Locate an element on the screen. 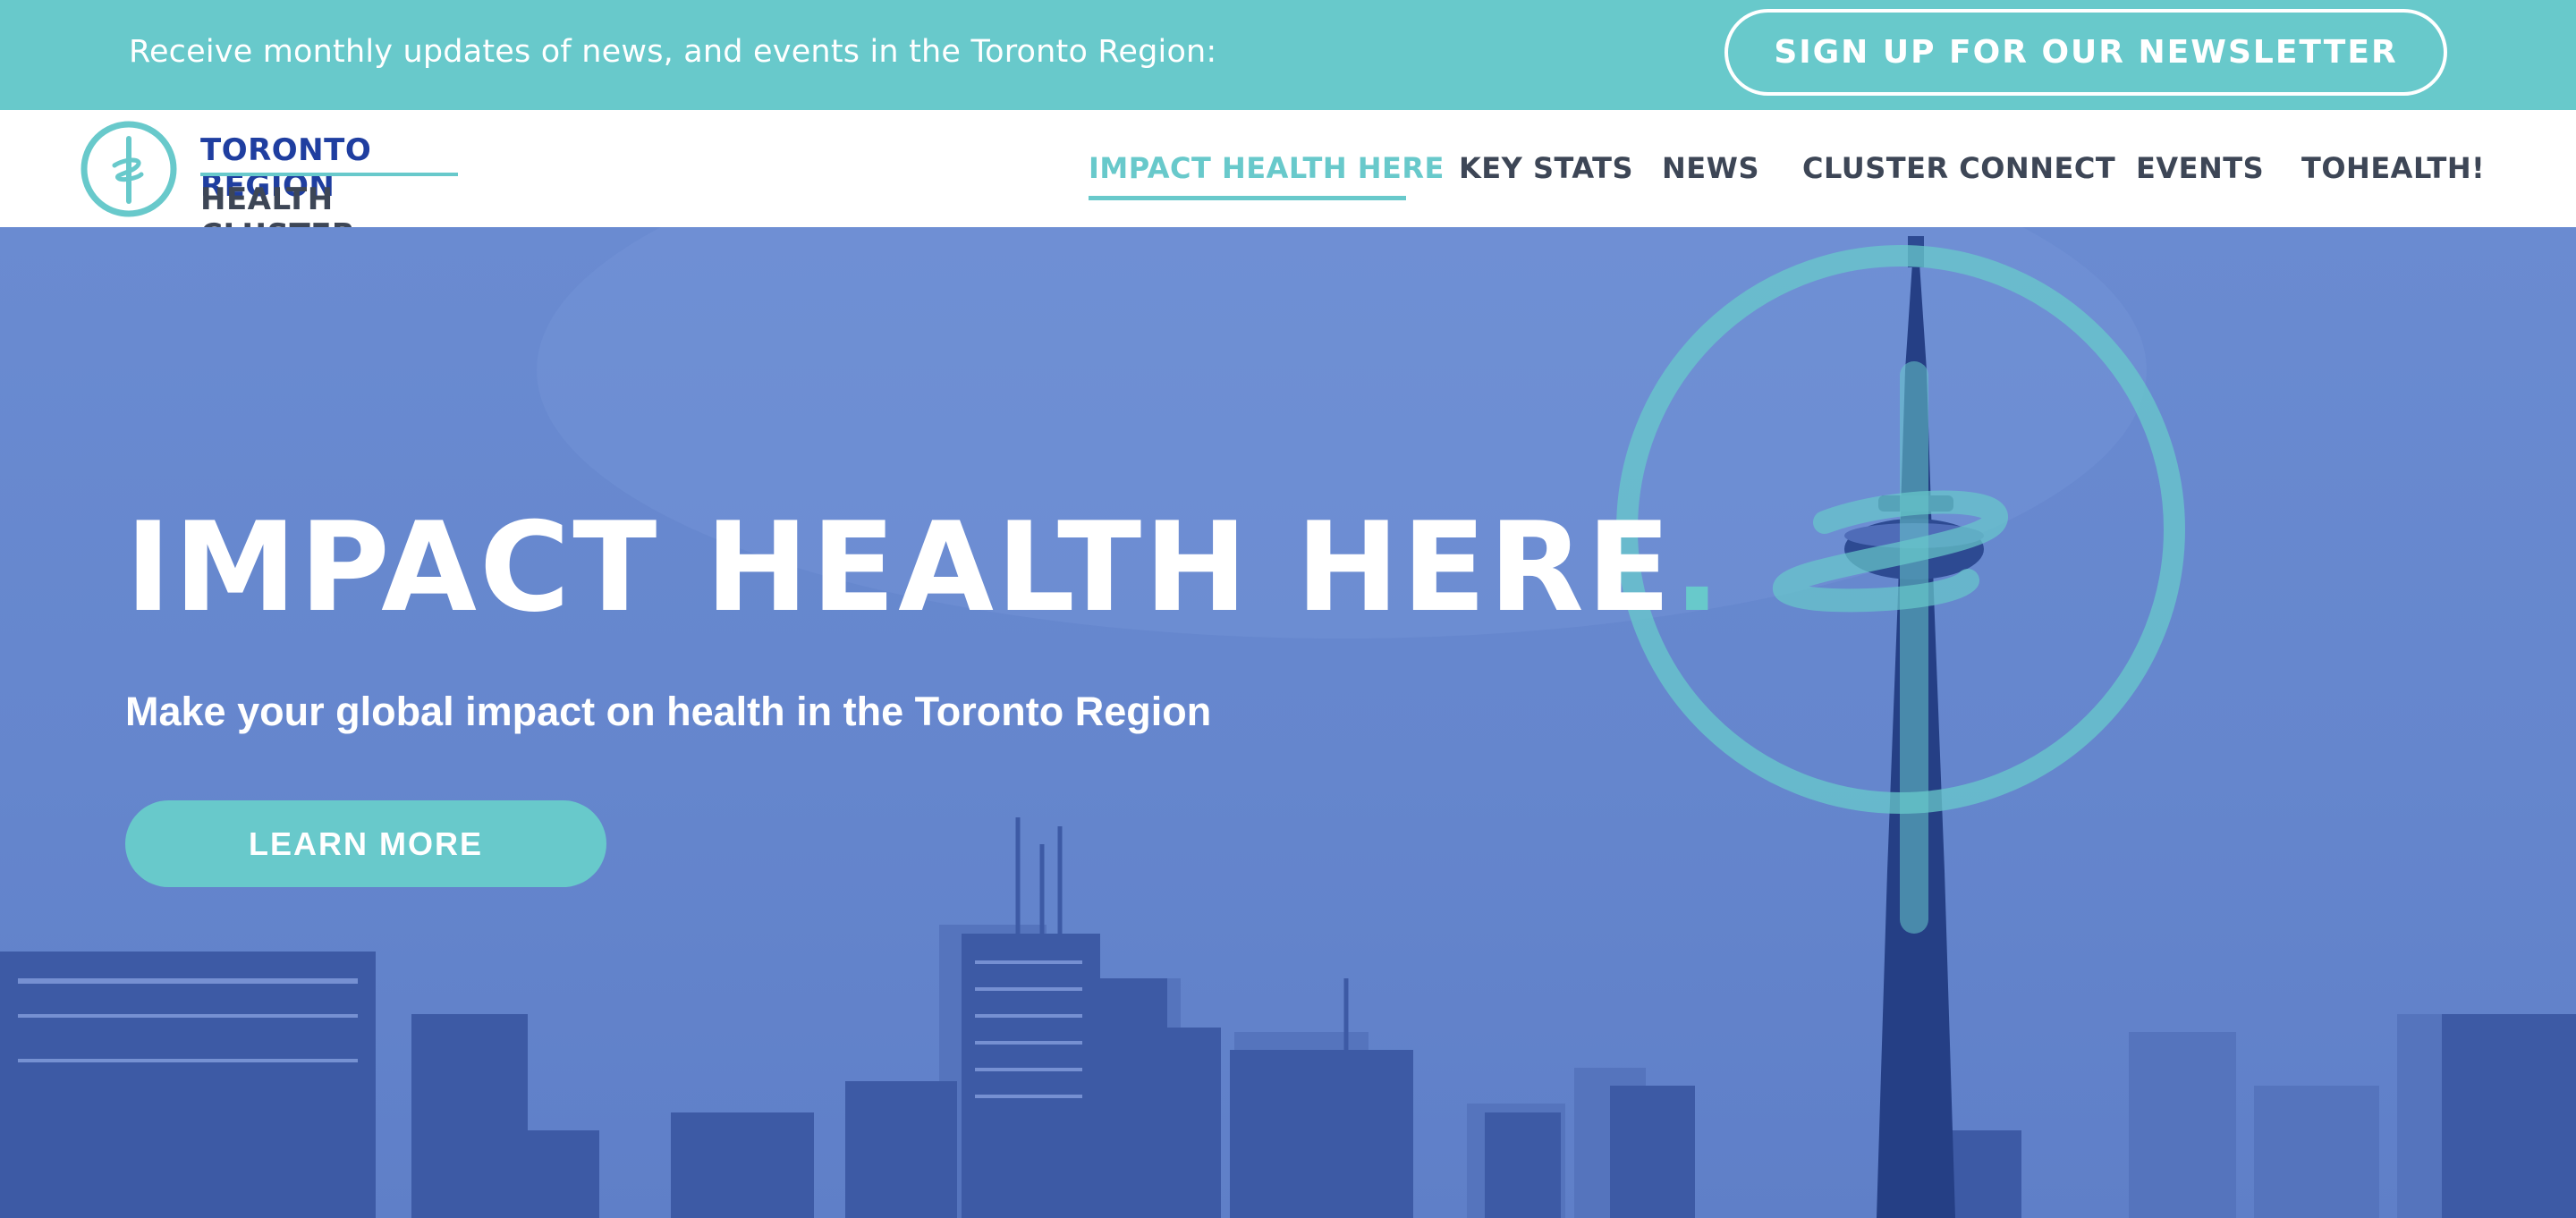 The height and width of the screenshot is (1218, 2576). nav-item-tohealth: TOHEALTH! is located at coordinates (2393, 168).